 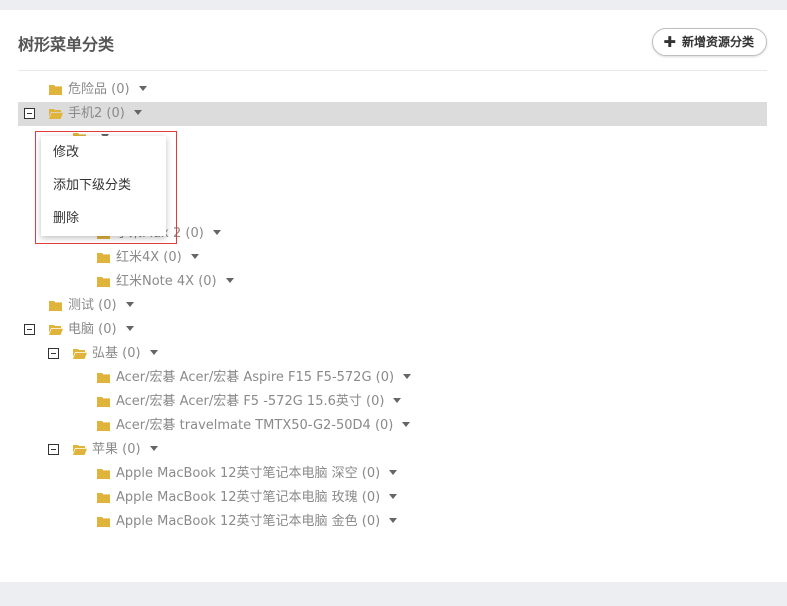 I want to click on tree-node-text: Acer/宏碁 Acer/宏碁 Aspire F15 F5-572G (0), so click(x=255, y=377).